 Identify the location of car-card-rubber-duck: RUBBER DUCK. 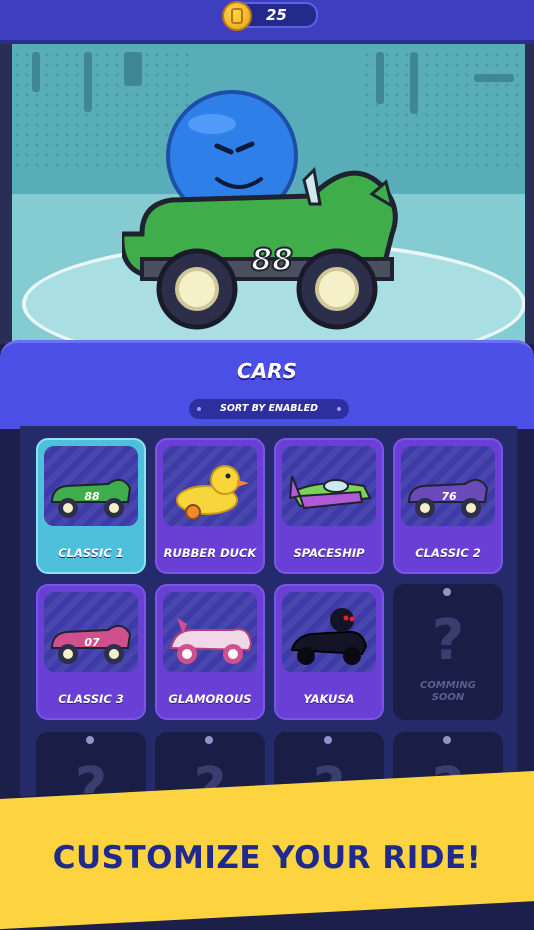
(210, 506).